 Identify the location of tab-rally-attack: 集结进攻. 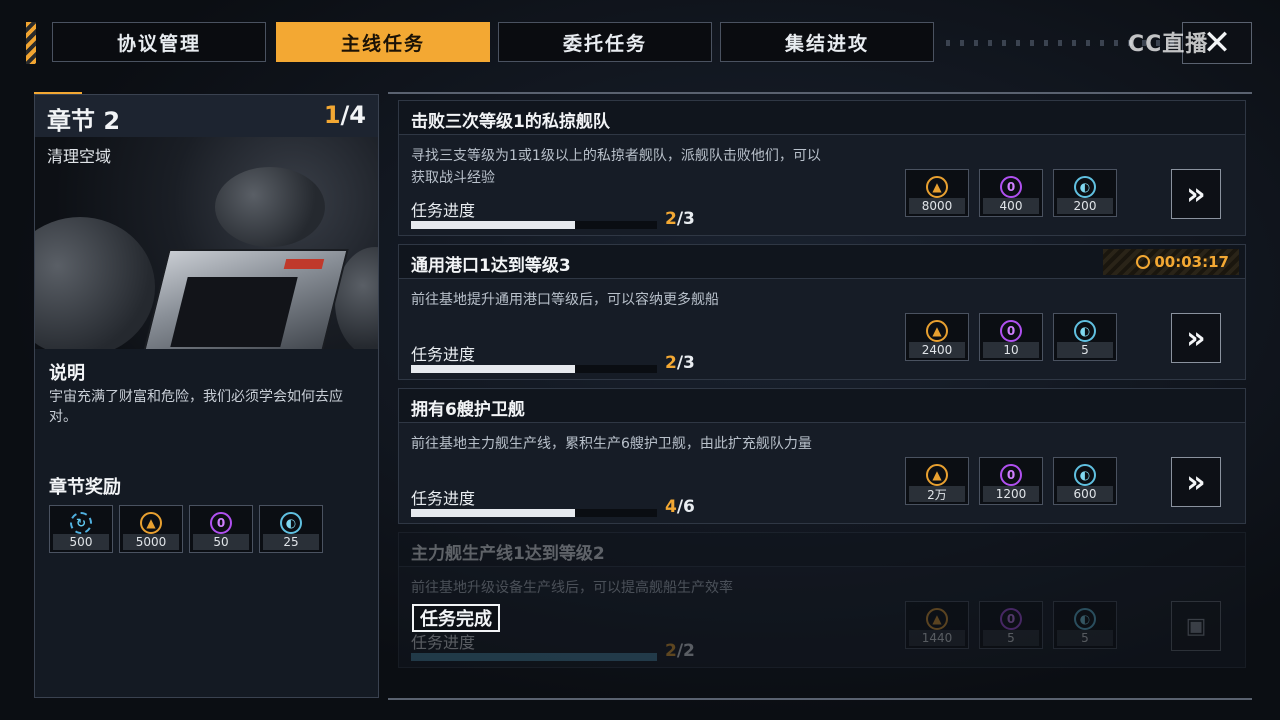
(827, 42).